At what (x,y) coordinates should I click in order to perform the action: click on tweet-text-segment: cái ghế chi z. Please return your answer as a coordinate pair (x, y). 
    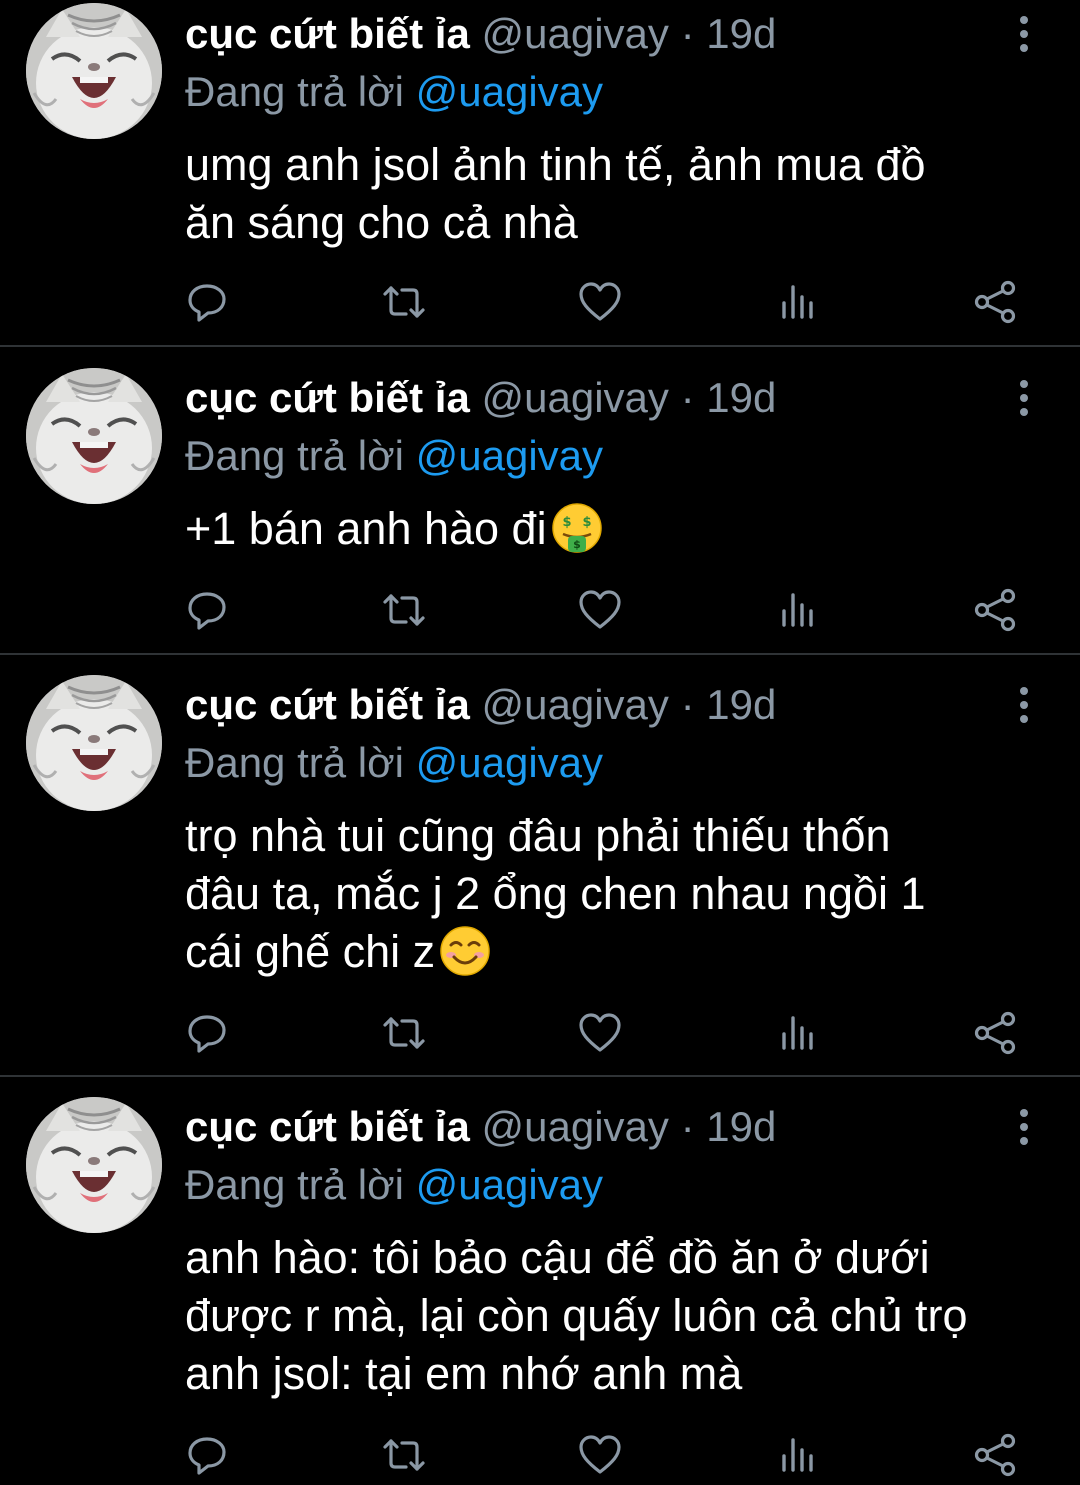
    Looking at the image, I should click on (310, 951).